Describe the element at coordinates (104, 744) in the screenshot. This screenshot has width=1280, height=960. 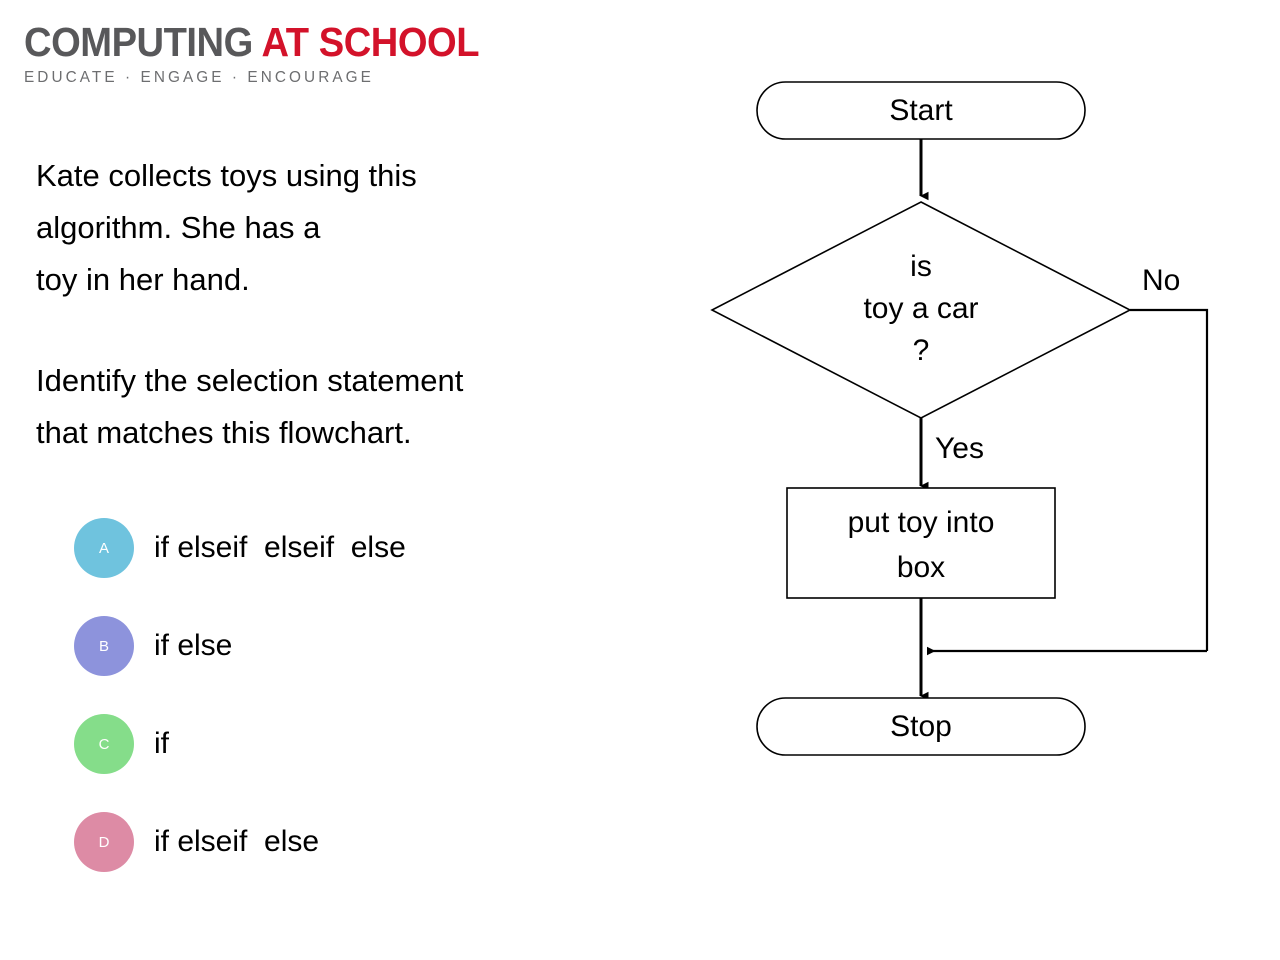
I see `option-bullet-c: C` at that location.